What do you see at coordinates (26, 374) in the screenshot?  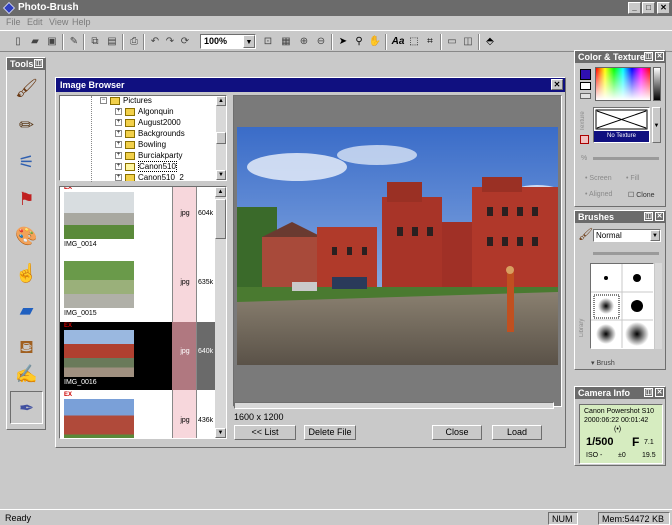 I see `clone-tool-icon: ✍` at bounding box center [26, 374].